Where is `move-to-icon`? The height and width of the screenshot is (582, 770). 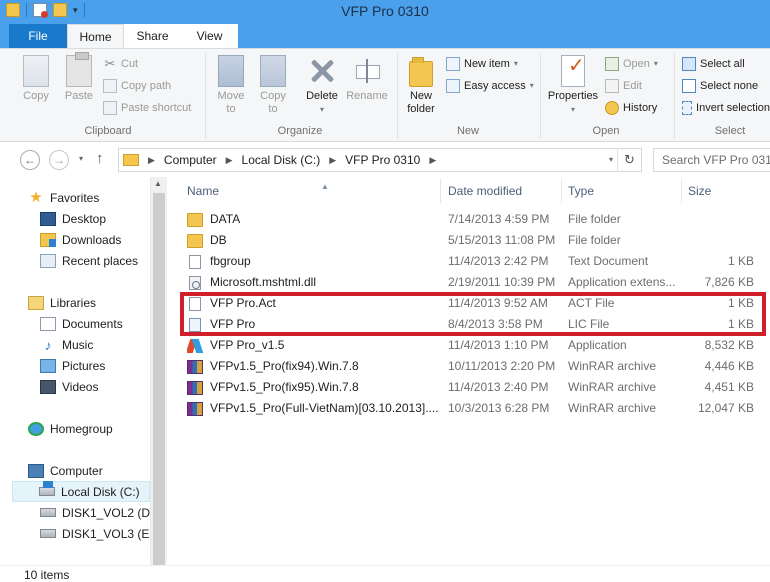
move-to-icon is located at coordinates (231, 71).